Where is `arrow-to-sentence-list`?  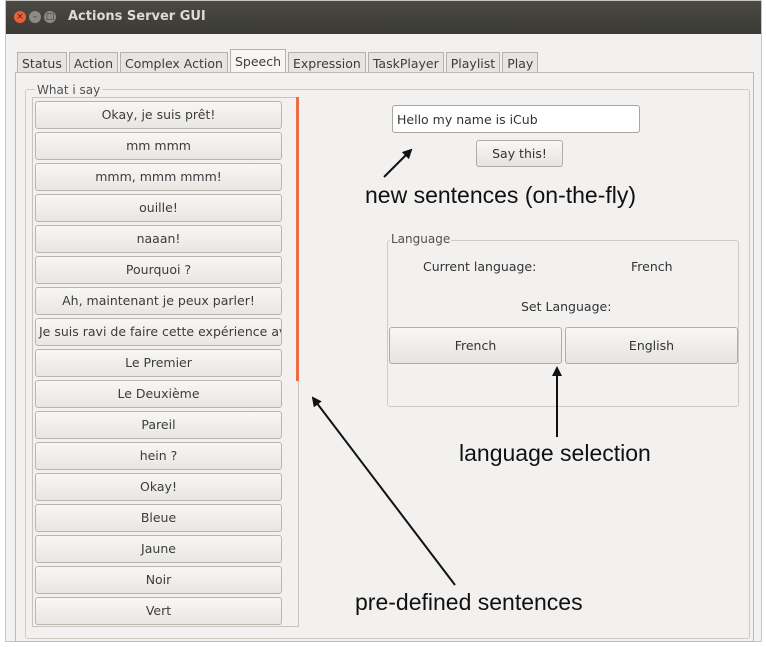 arrow-to-sentence-list is located at coordinates (383, 491).